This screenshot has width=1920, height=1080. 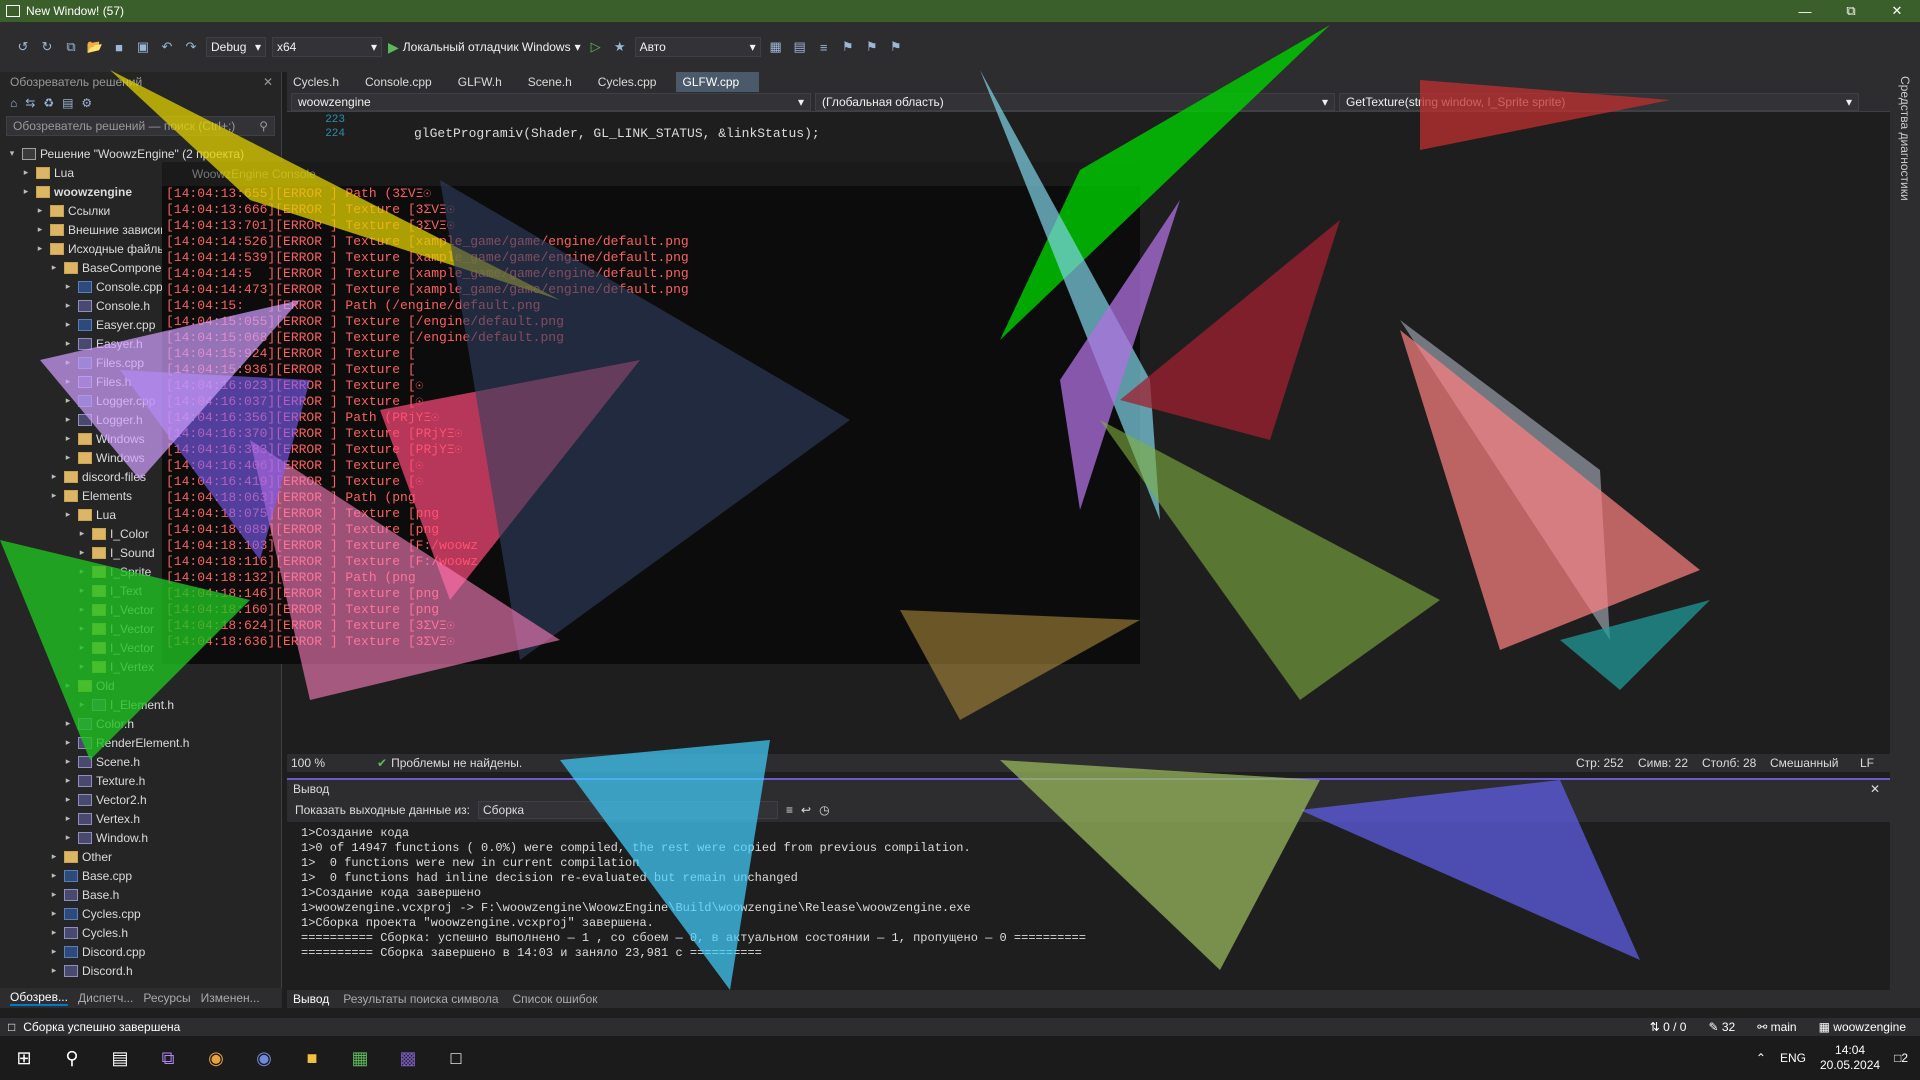 What do you see at coordinates (312, 1058) in the screenshot?
I see `file-explorer-icon: ■` at bounding box center [312, 1058].